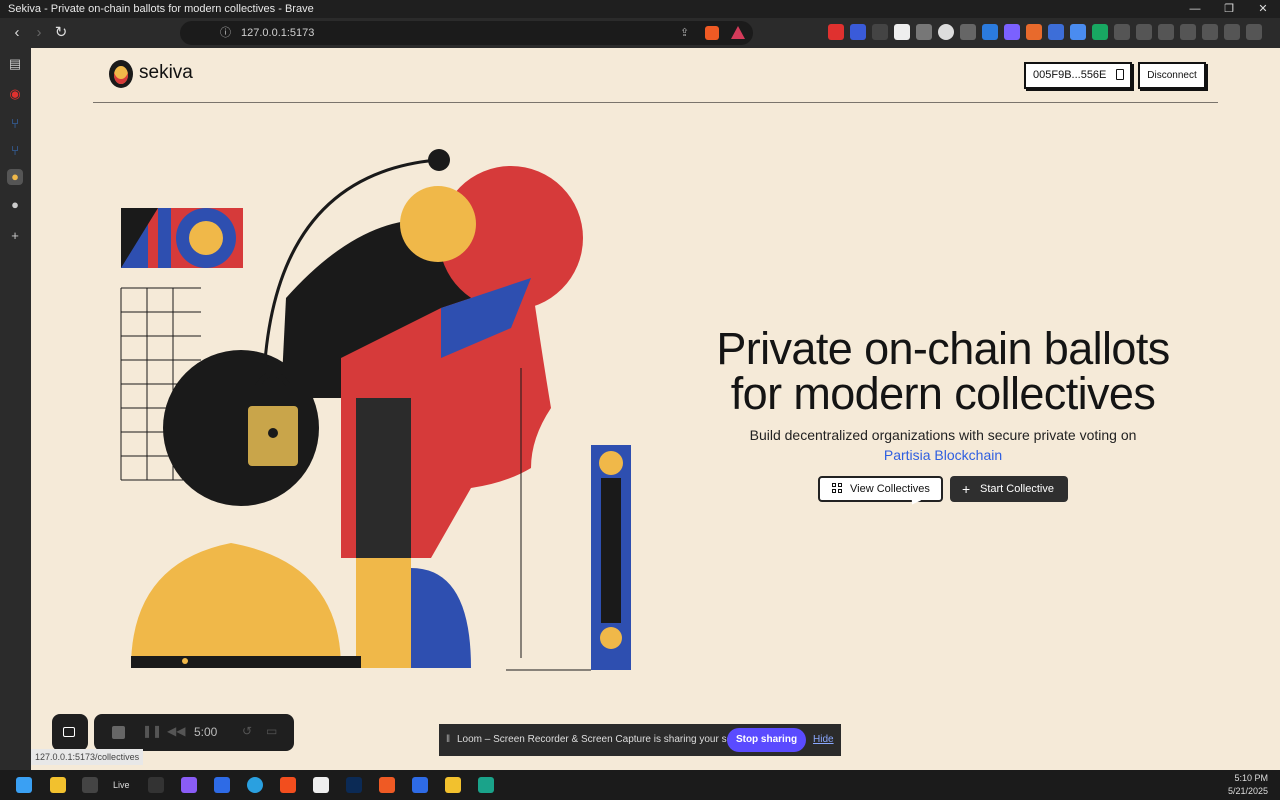  What do you see at coordinates (321, 785) in the screenshot?
I see `notion-icon` at bounding box center [321, 785].